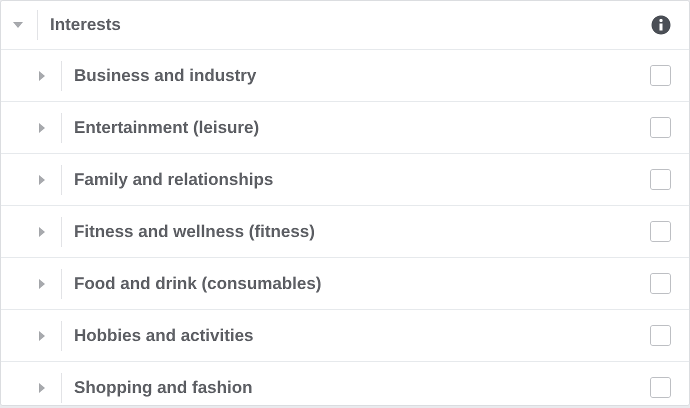  Describe the element at coordinates (164, 388) in the screenshot. I see `category-label: Shopping and fashion` at that location.